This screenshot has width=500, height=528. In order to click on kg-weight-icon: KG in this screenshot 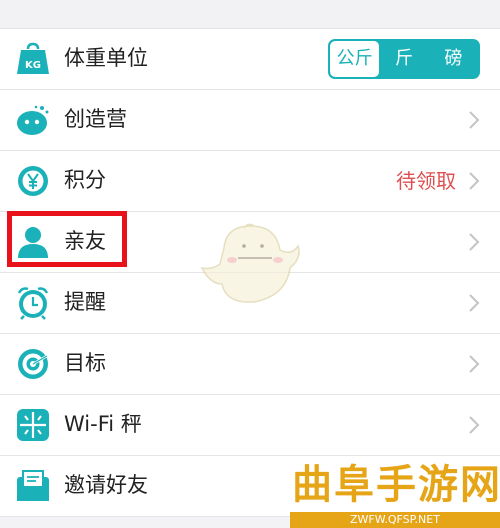, I will do `click(33, 58)`.